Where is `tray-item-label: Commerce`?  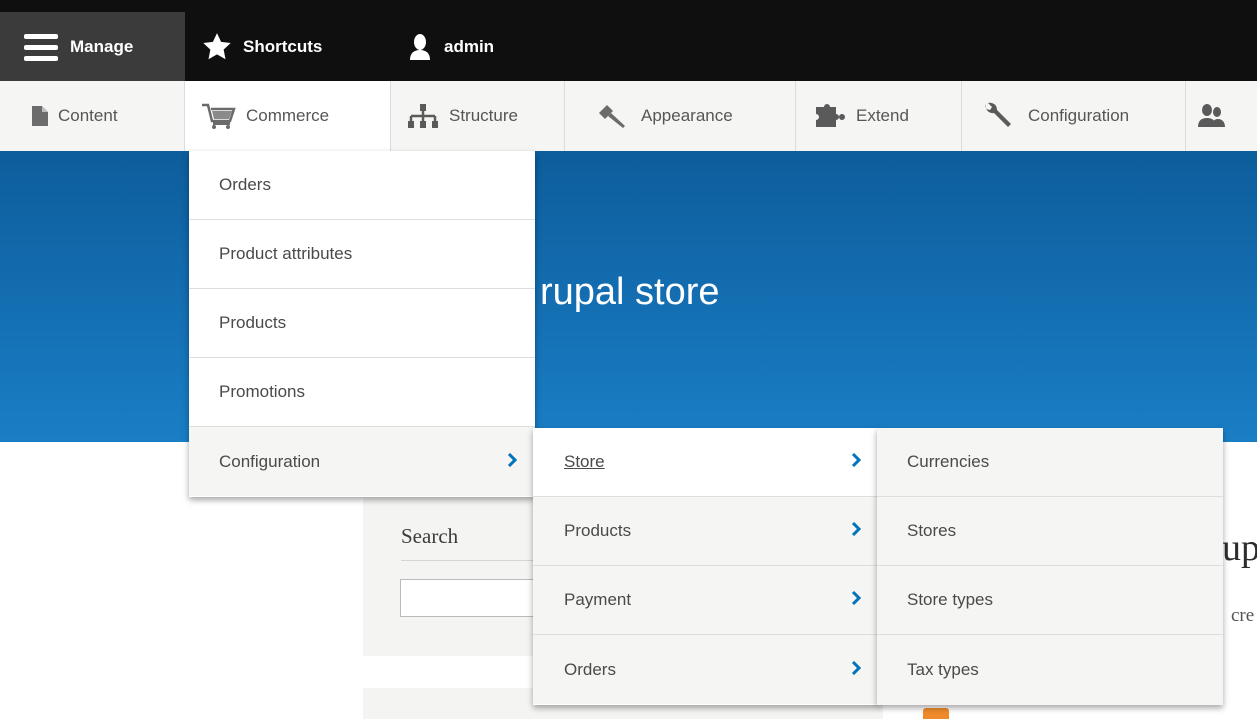 tray-item-label: Commerce is located at coordinates (288, 115).